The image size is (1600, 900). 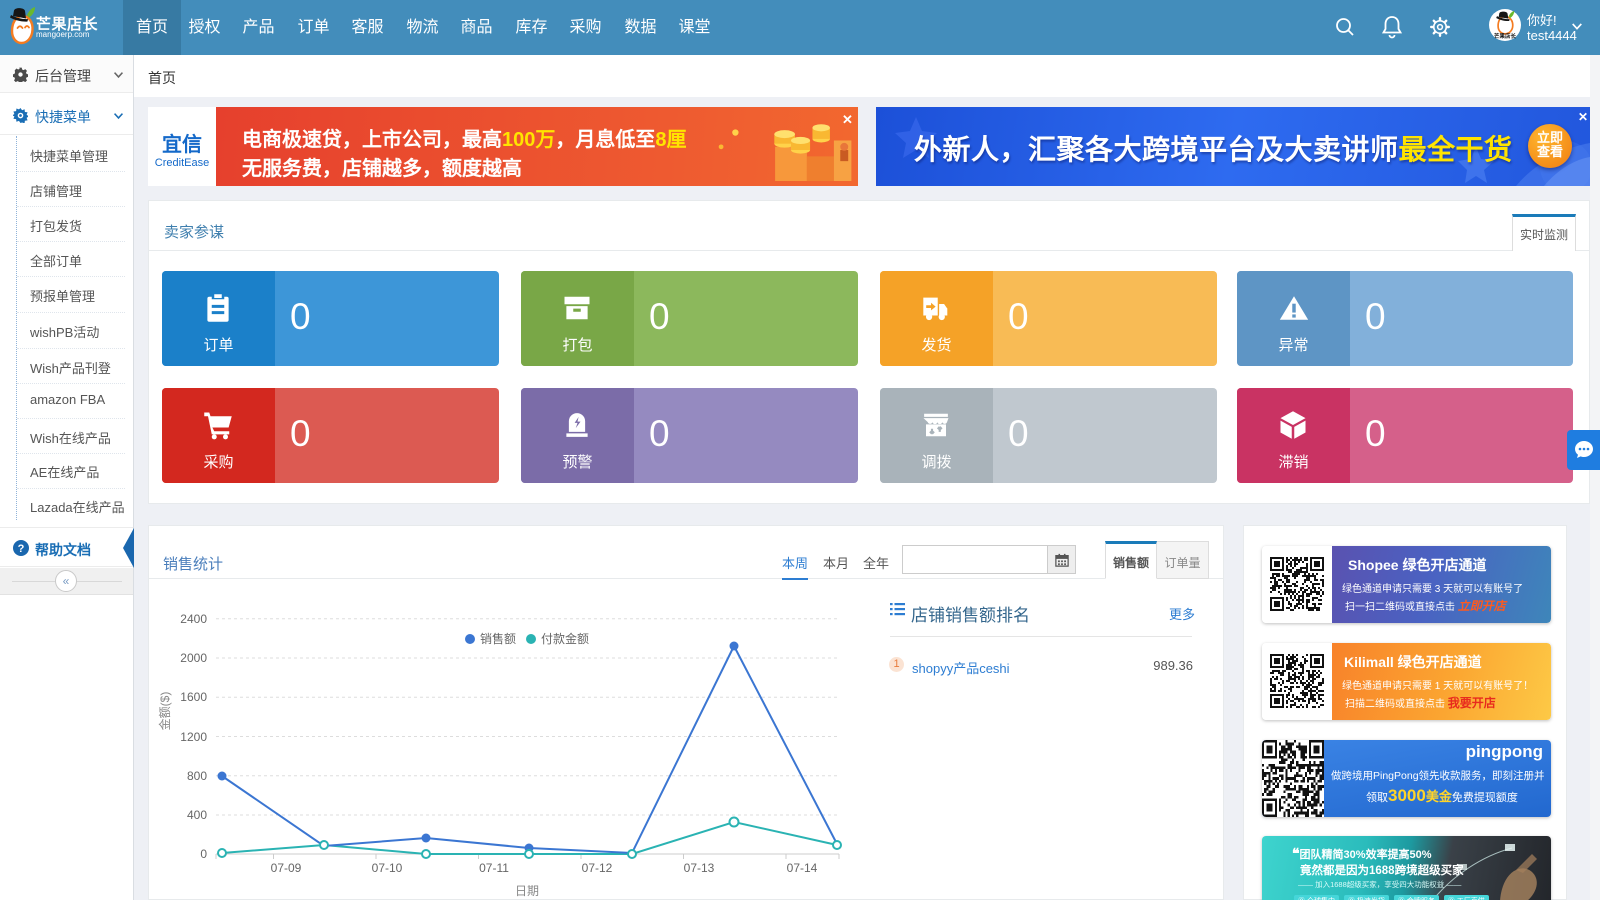 I want to click on svg-text: 07-13, so click(x=699, y=868).